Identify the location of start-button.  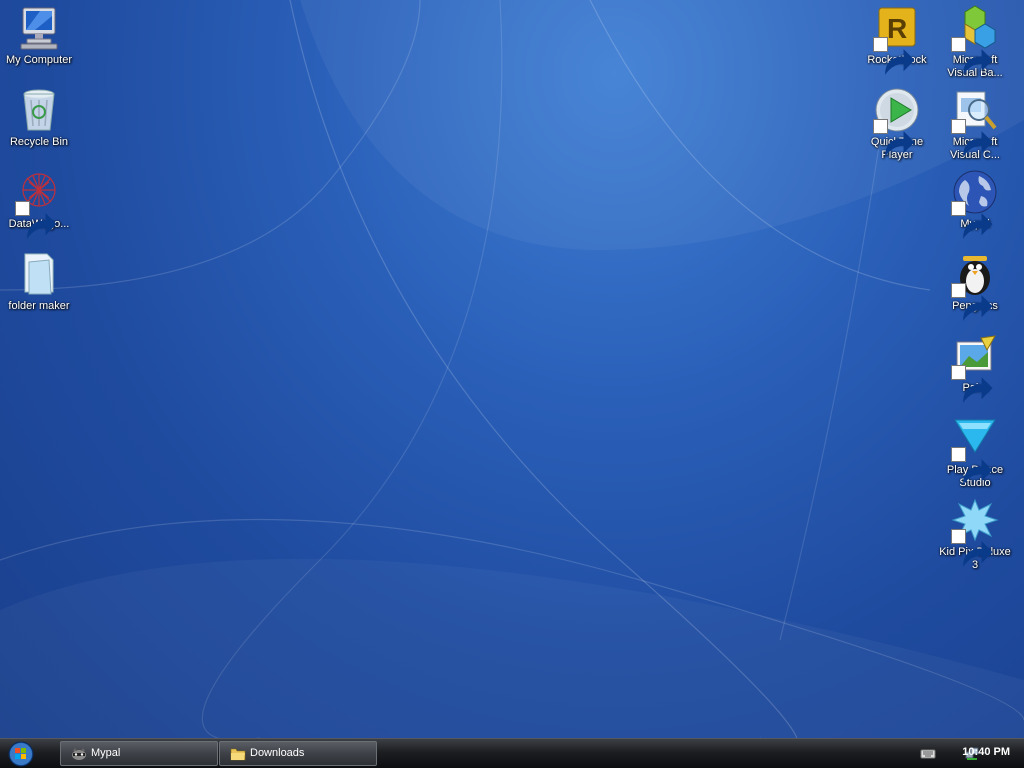
(21, 754).